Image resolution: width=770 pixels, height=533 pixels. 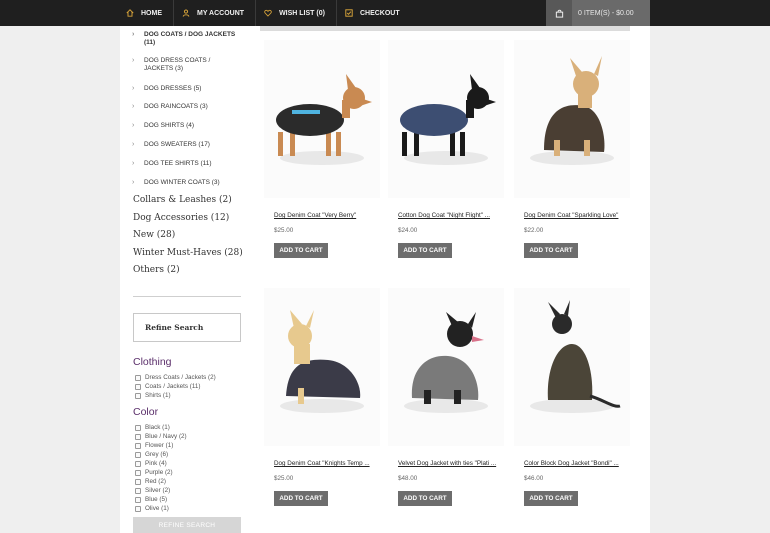 I want to click on facet-option: Dress Coats / Jackets (2), so click(x=175, y=377).